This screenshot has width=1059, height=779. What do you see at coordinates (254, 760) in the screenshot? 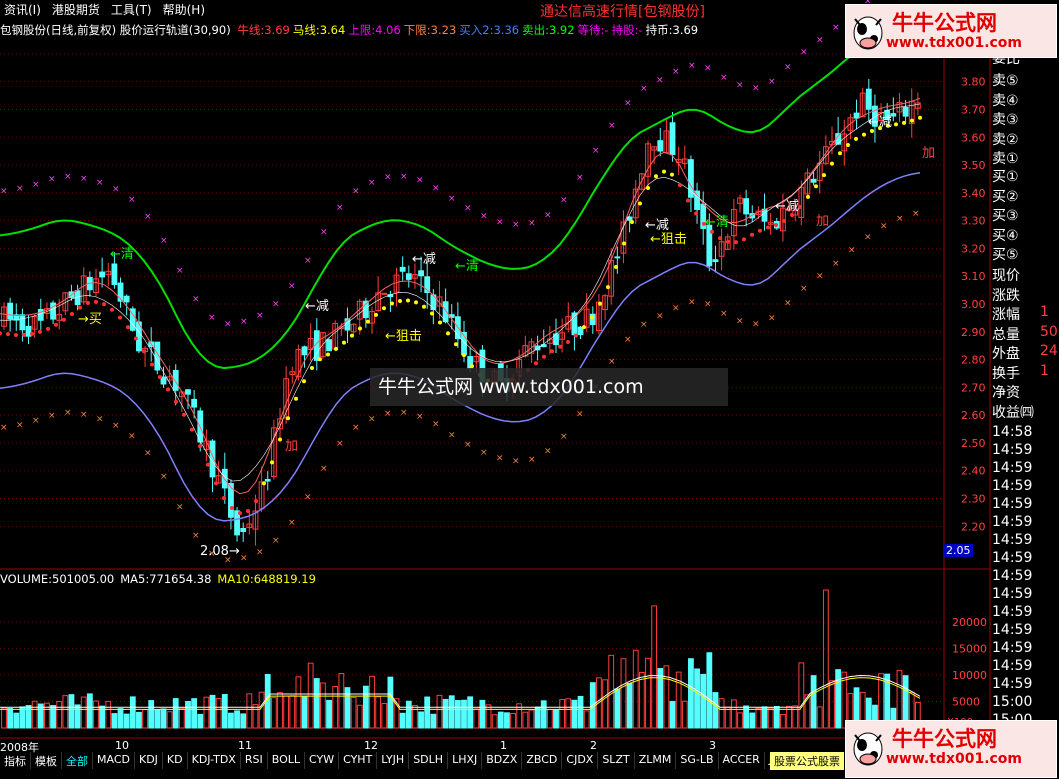
I see `tab-rsi: RSI` at bounding box center [254, 760].